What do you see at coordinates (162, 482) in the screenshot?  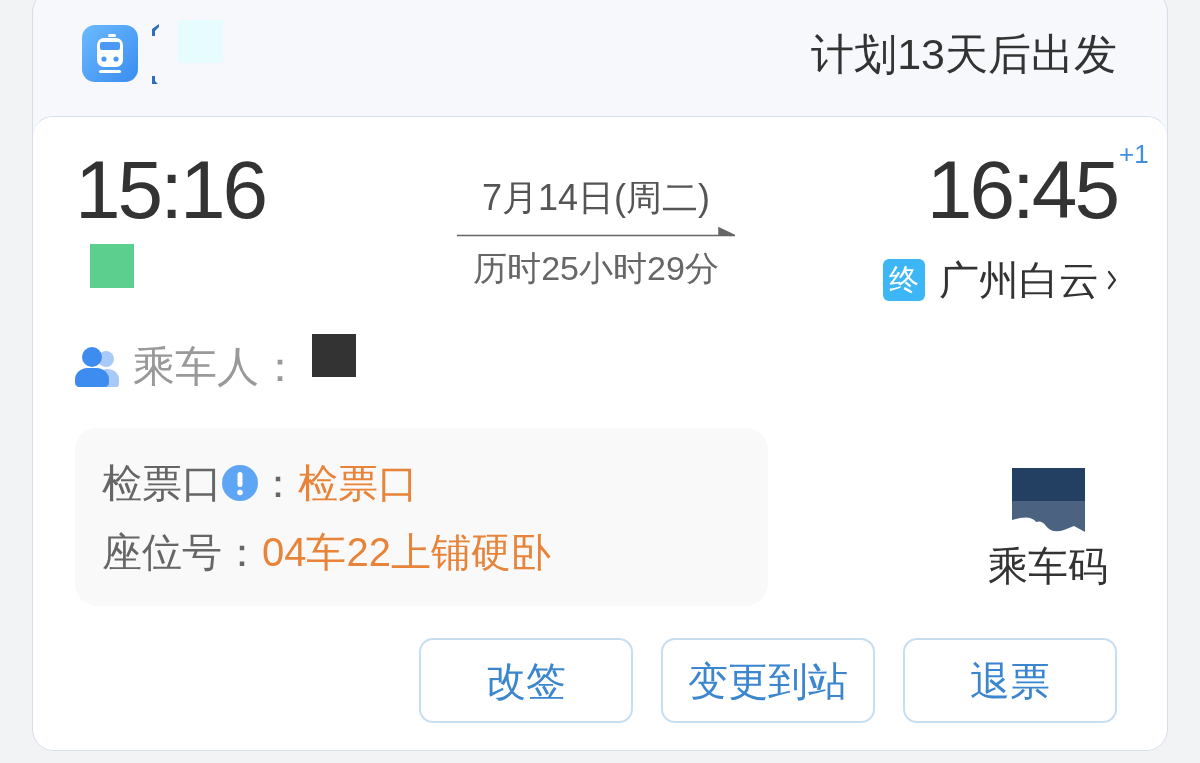 I see `field-label: 检票口` at bounding box center [162, 482].